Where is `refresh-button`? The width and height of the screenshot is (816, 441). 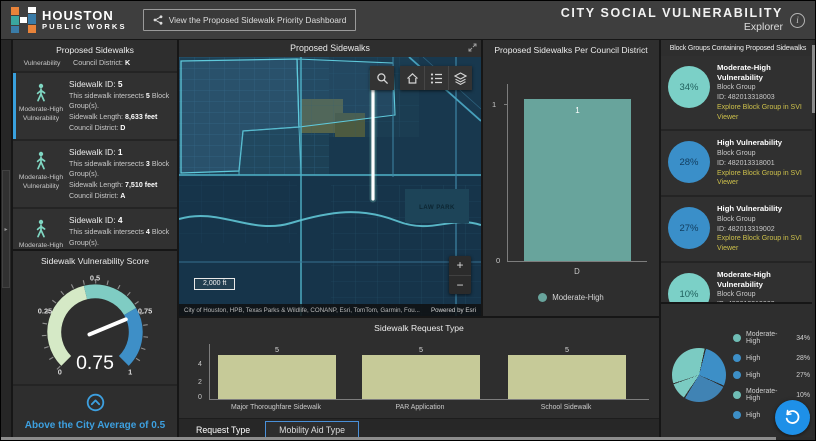 refresh-button is located at coordinates (792, 417).